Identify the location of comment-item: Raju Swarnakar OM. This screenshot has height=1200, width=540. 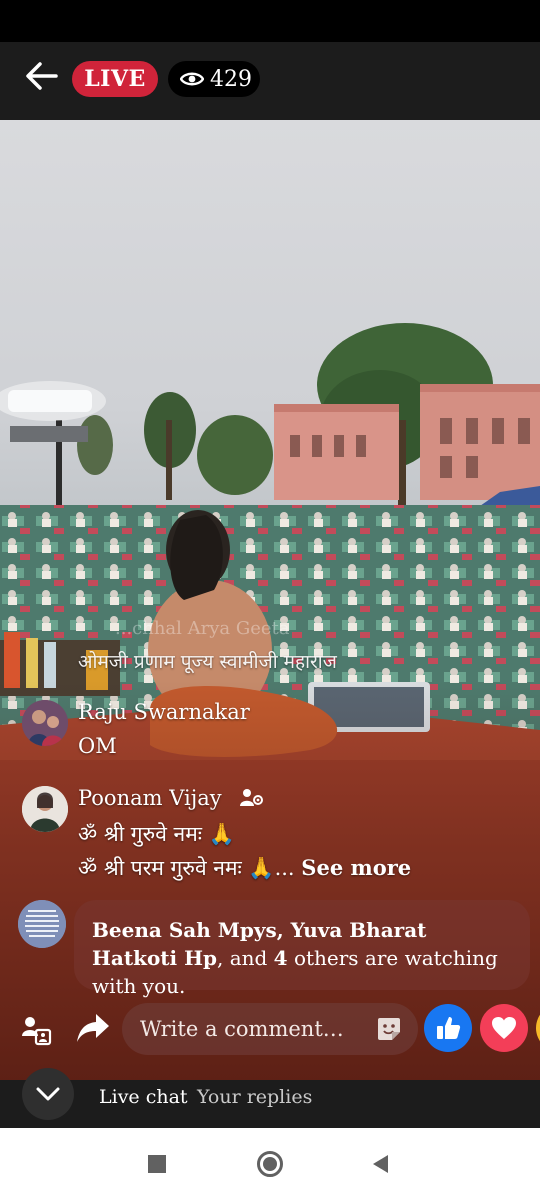
(272, 732).